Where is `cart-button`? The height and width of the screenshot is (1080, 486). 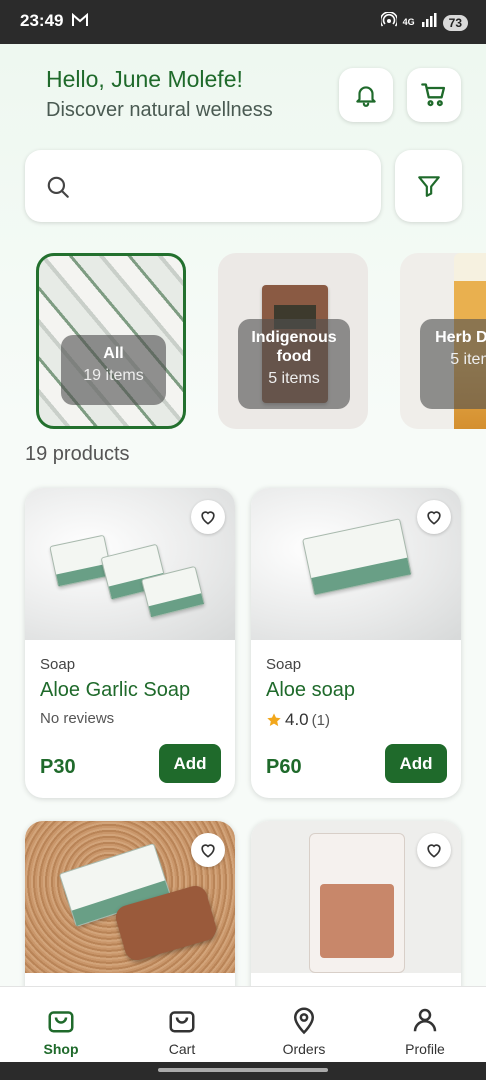
cart-button is located at coordinates (434, 95).